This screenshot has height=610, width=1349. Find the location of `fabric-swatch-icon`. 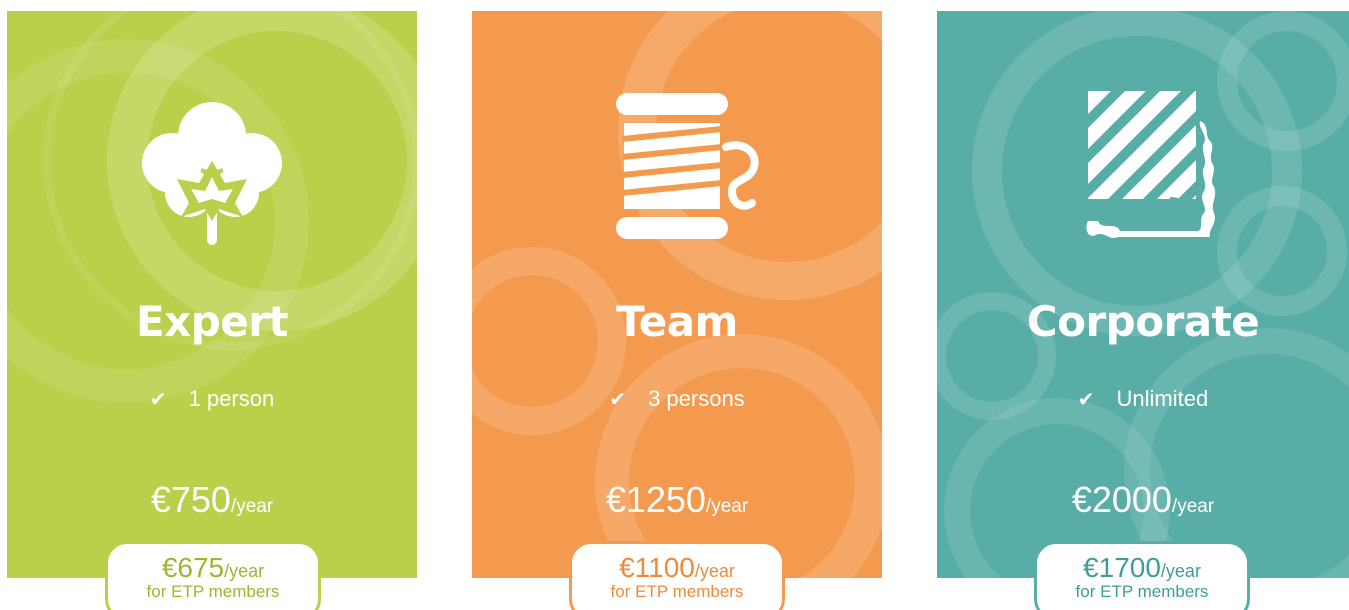

fabric-swatch-icon is located at coordinates (1143, 166).